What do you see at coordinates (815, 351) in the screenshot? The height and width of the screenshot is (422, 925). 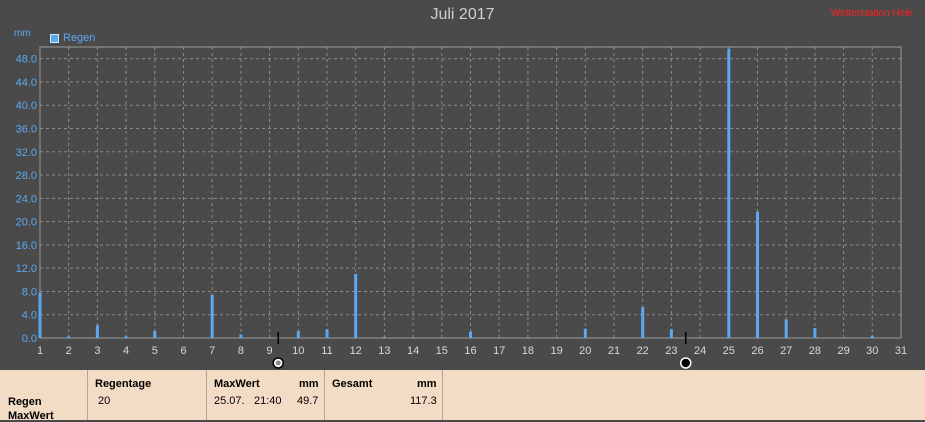 I see `x-tick-label: 28` at bounding box center [815, 351].